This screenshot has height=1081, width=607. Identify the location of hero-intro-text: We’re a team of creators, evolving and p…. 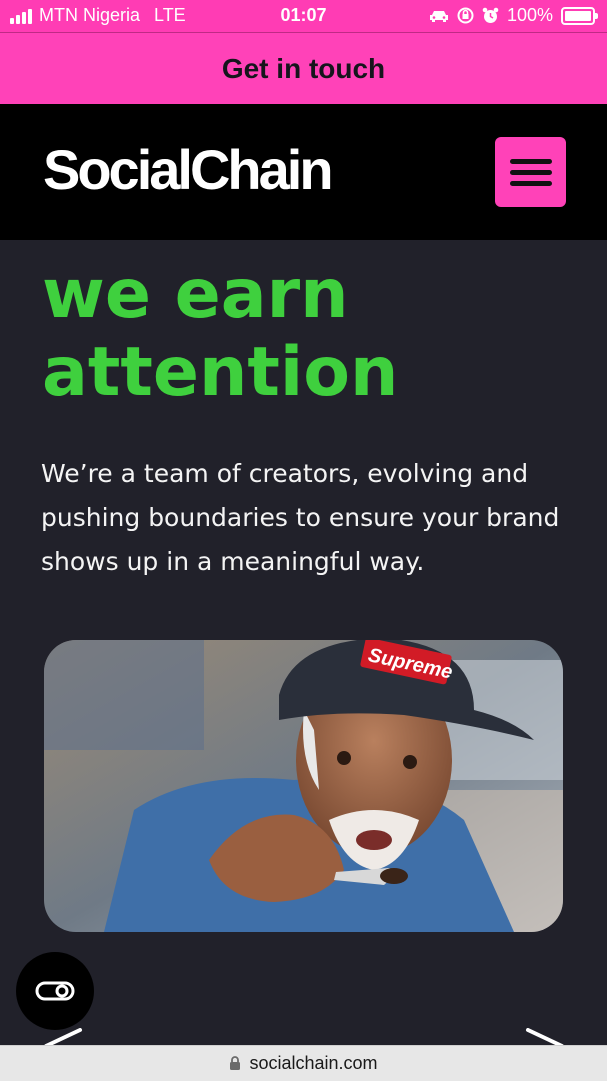
(300, 517).